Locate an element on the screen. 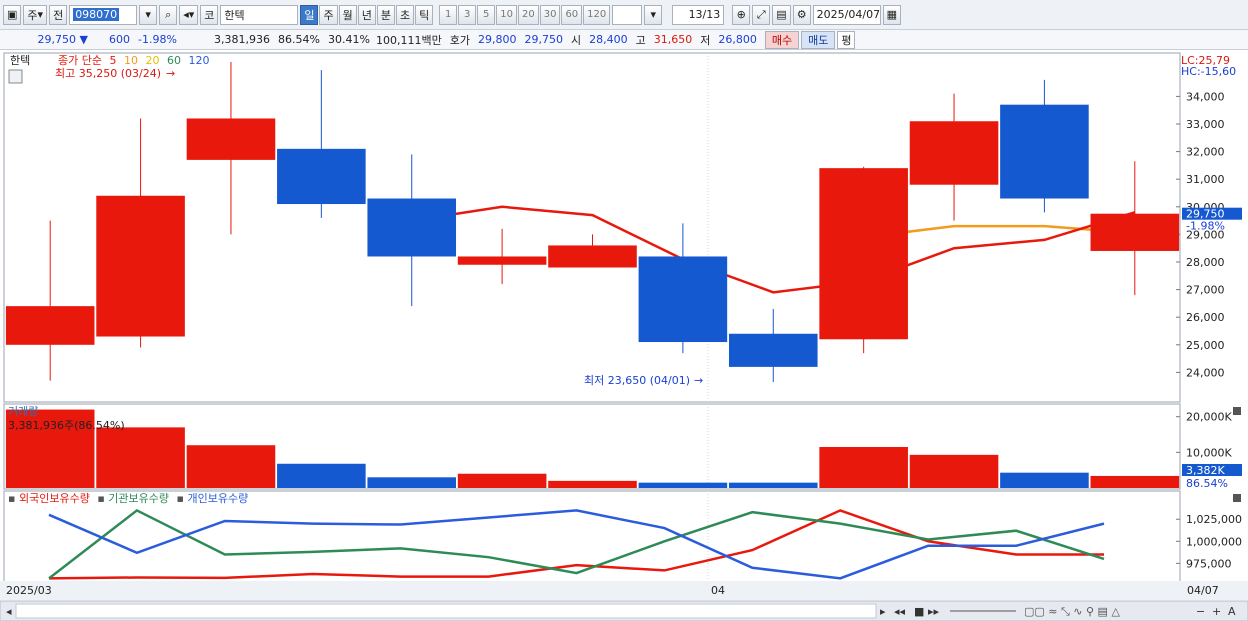 Image resolution: width=1248 pixels, height=621 pixels. change-pct: -1.98% is located at coordinates (157, 39).